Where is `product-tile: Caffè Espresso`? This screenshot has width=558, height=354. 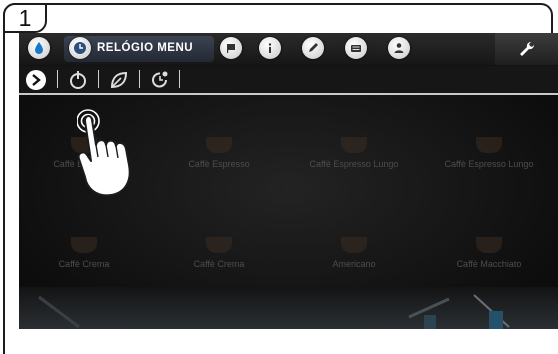 product-tile: Caffè Espresso is located at coordinates (219, 150).